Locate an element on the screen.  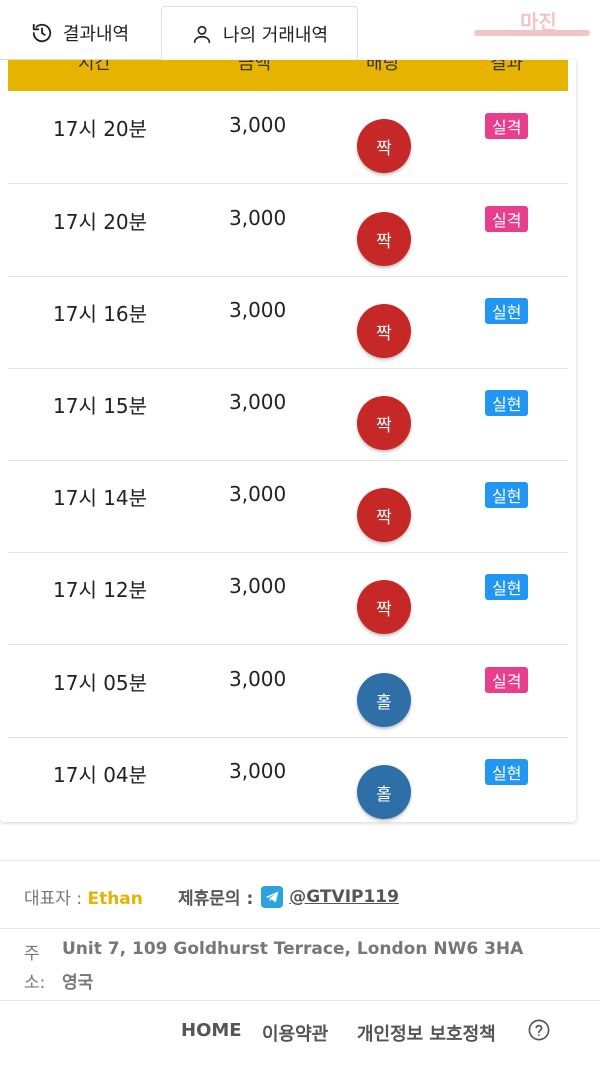
table-row: 17시 15분 3,000 짝 실현 is located at coordinates (288, 414).